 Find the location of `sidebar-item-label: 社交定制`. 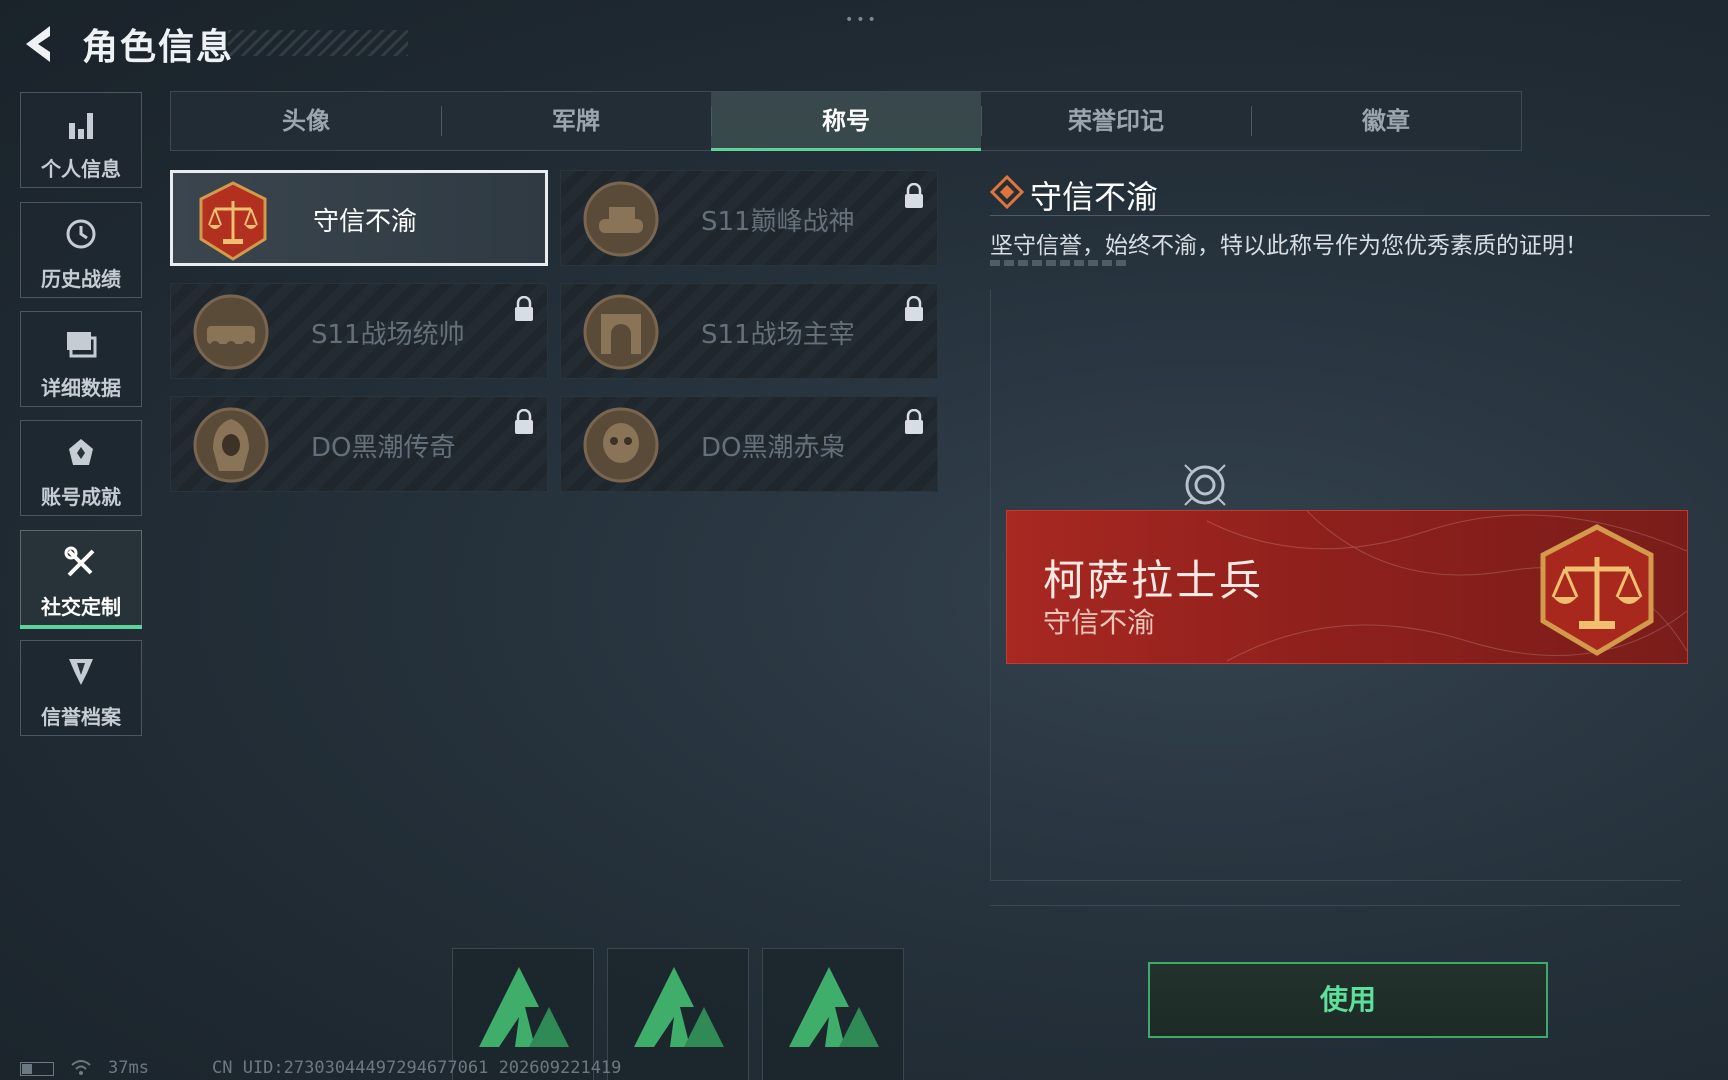

sidebar-item-label: 社交定制 is located at coordinates (81, 607).